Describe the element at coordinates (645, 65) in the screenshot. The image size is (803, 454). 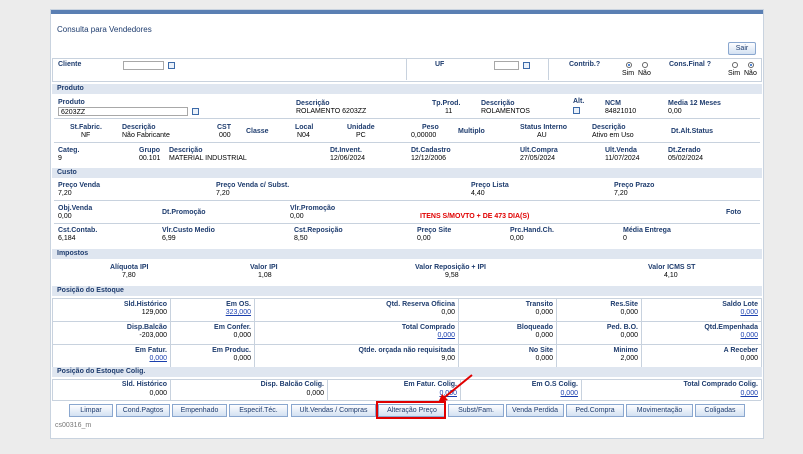
I see `contrib-nao-radio` at that location.